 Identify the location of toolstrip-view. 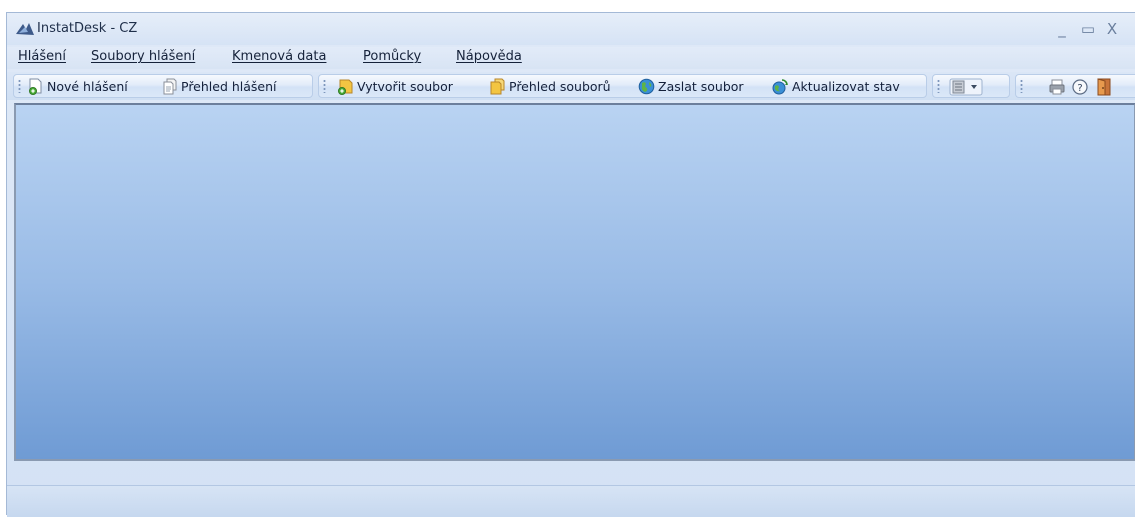
(971, 86).